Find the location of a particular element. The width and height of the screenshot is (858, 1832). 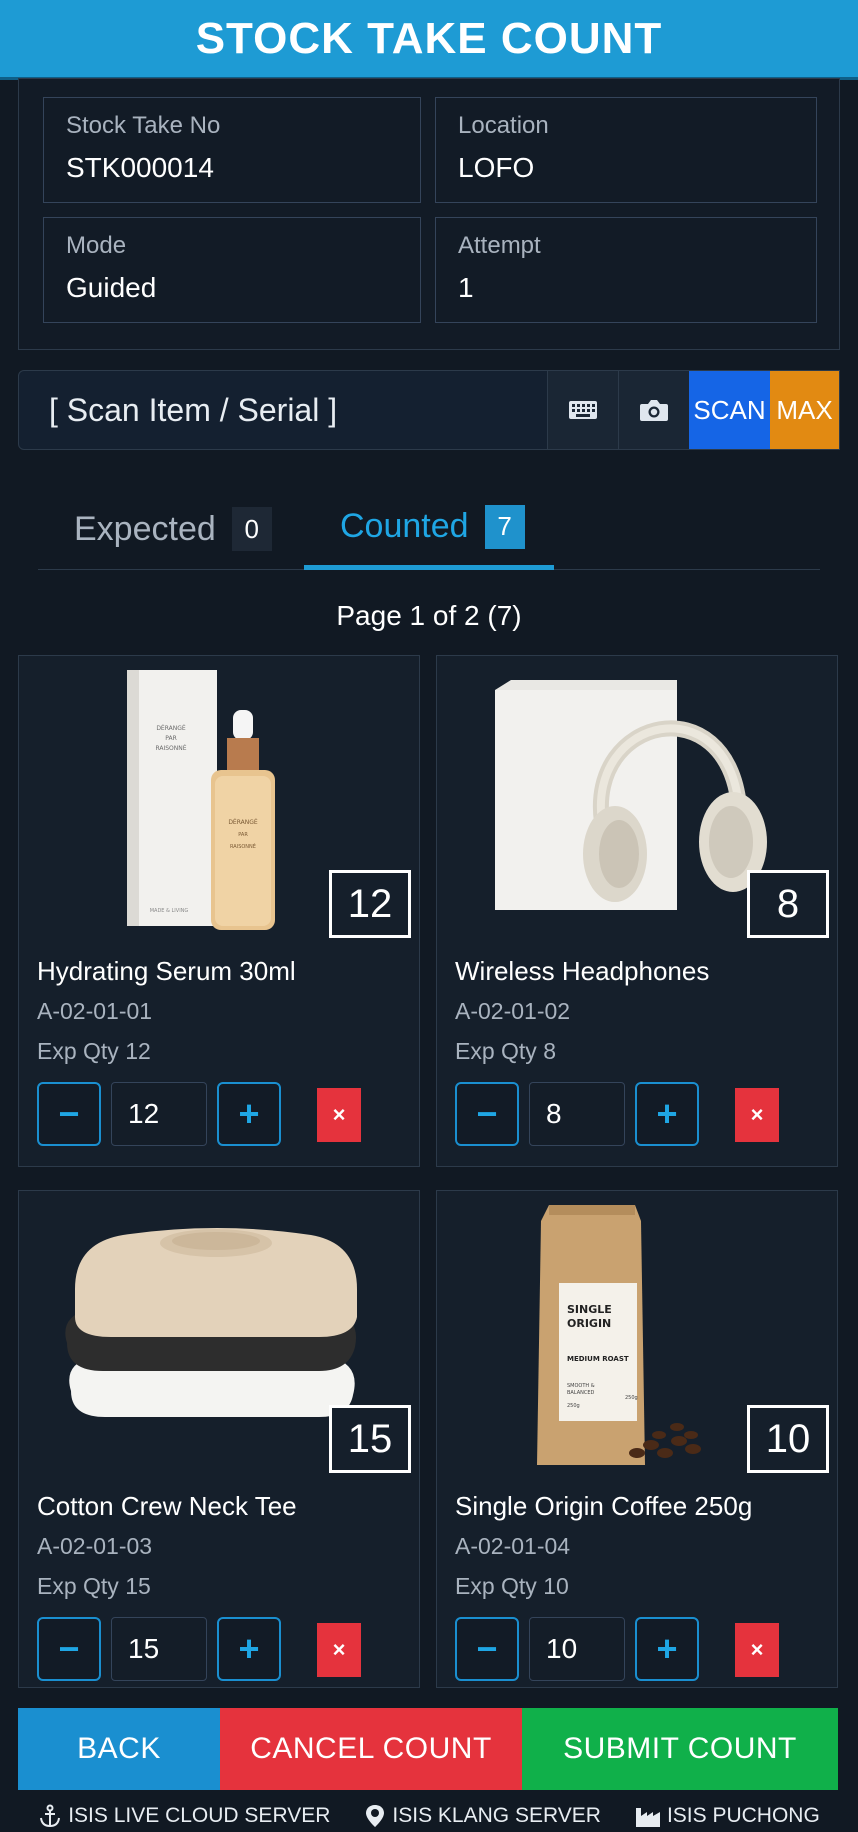

item-location: A-02-01-01 is located at coordinates (95, 1011).